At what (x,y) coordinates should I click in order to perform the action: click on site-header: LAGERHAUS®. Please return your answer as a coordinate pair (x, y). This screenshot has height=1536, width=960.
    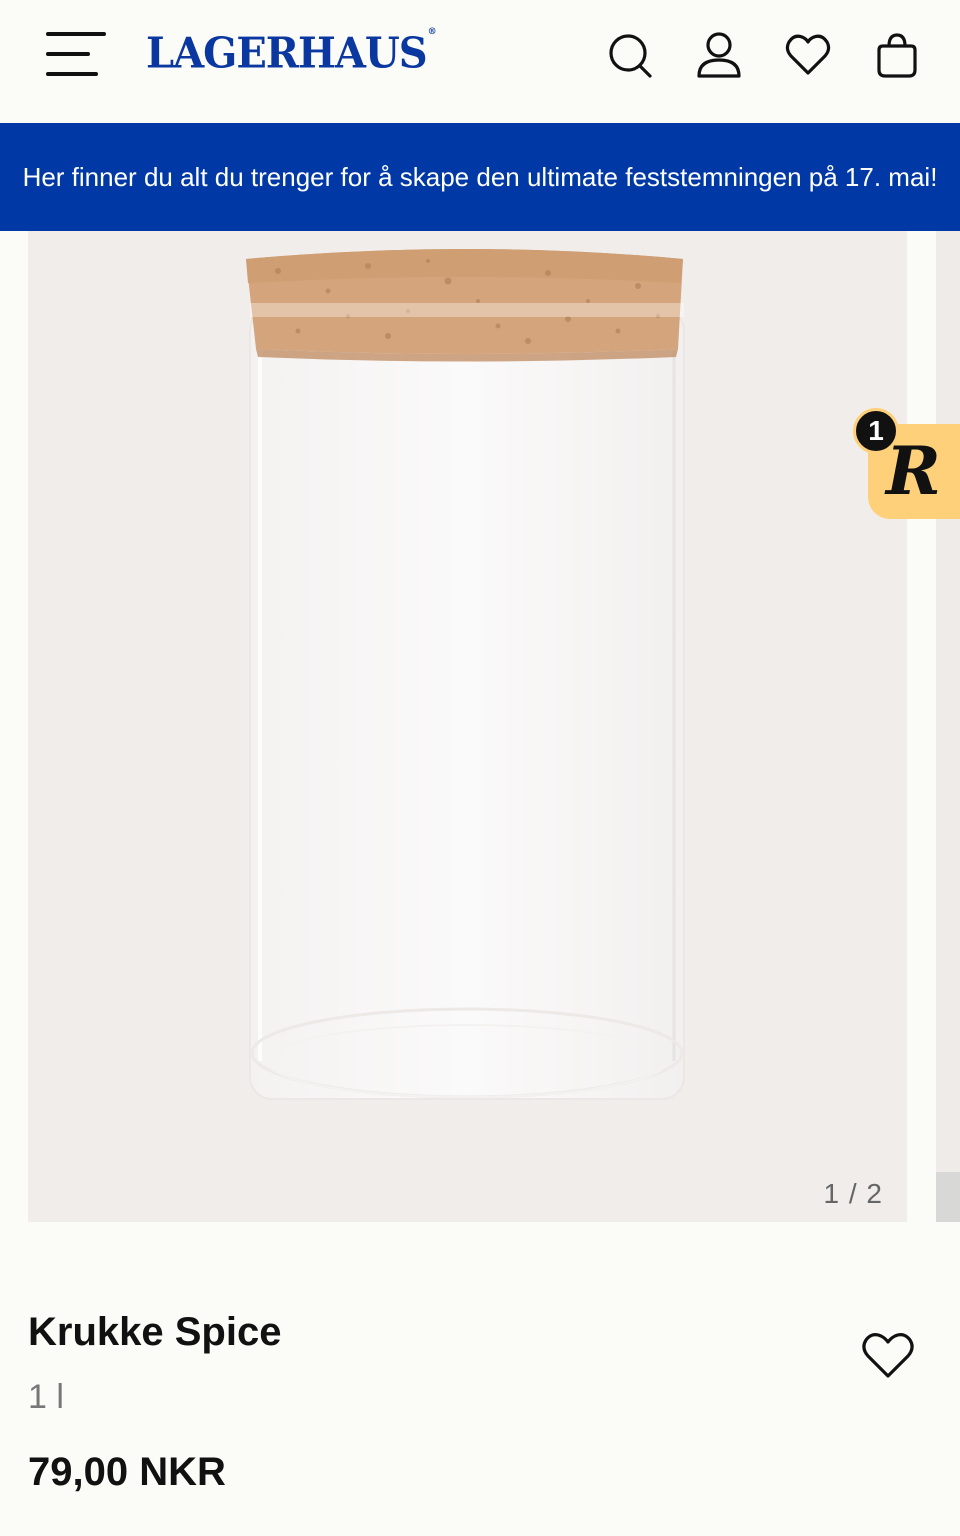
    Looking at the image, I should click on (480, 61).